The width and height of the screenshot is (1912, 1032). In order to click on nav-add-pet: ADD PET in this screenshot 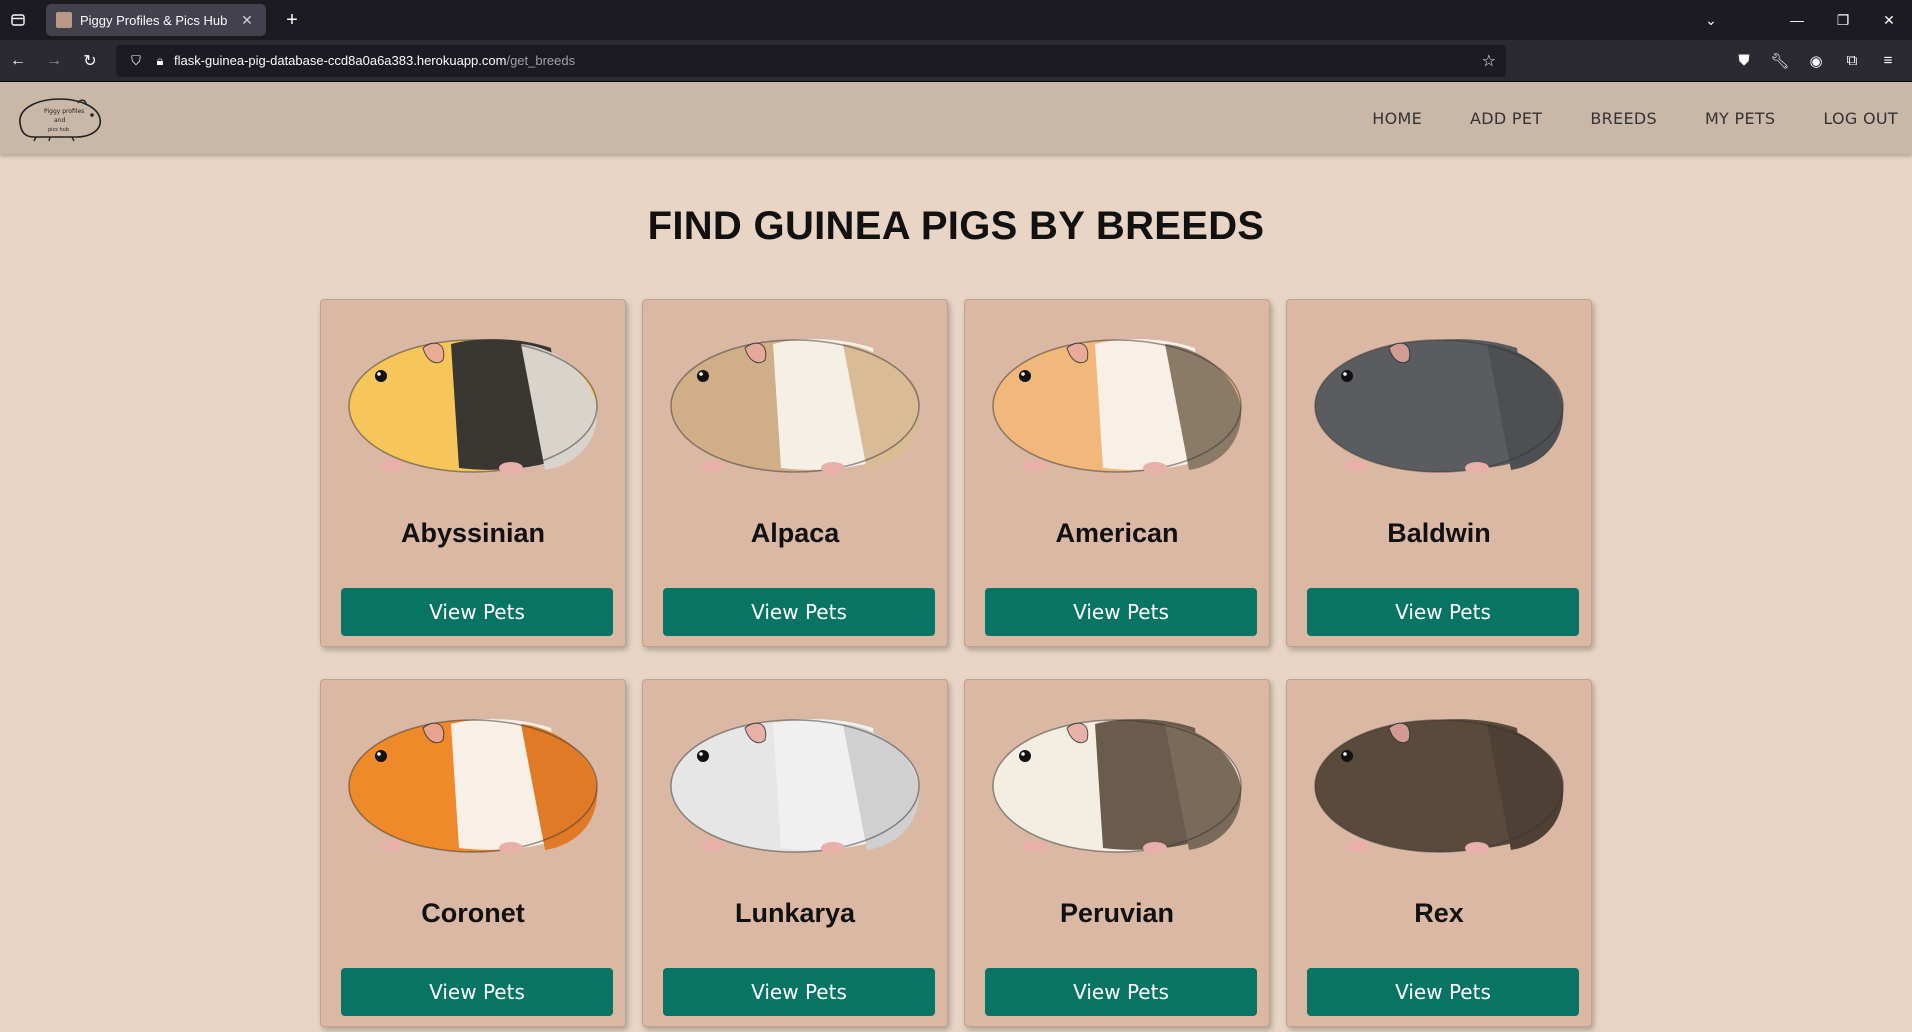, I will do `click(1506, 118)`.